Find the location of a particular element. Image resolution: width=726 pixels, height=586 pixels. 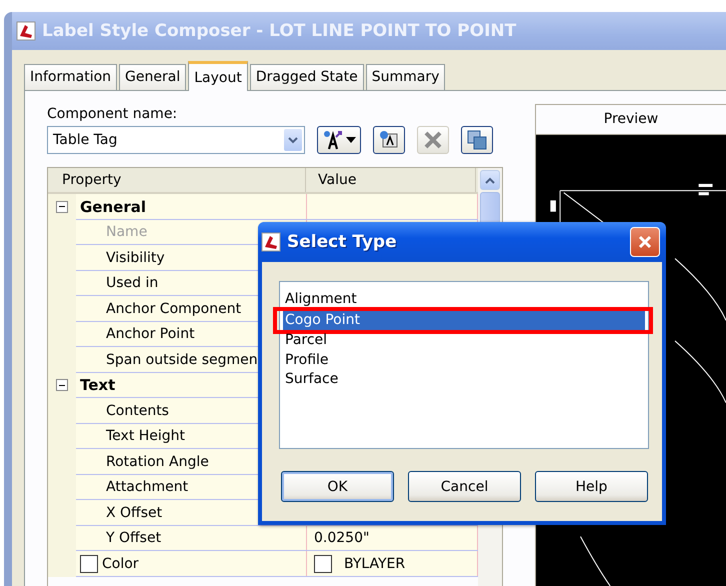

category-heading: General is located at coordinates (113, 207).